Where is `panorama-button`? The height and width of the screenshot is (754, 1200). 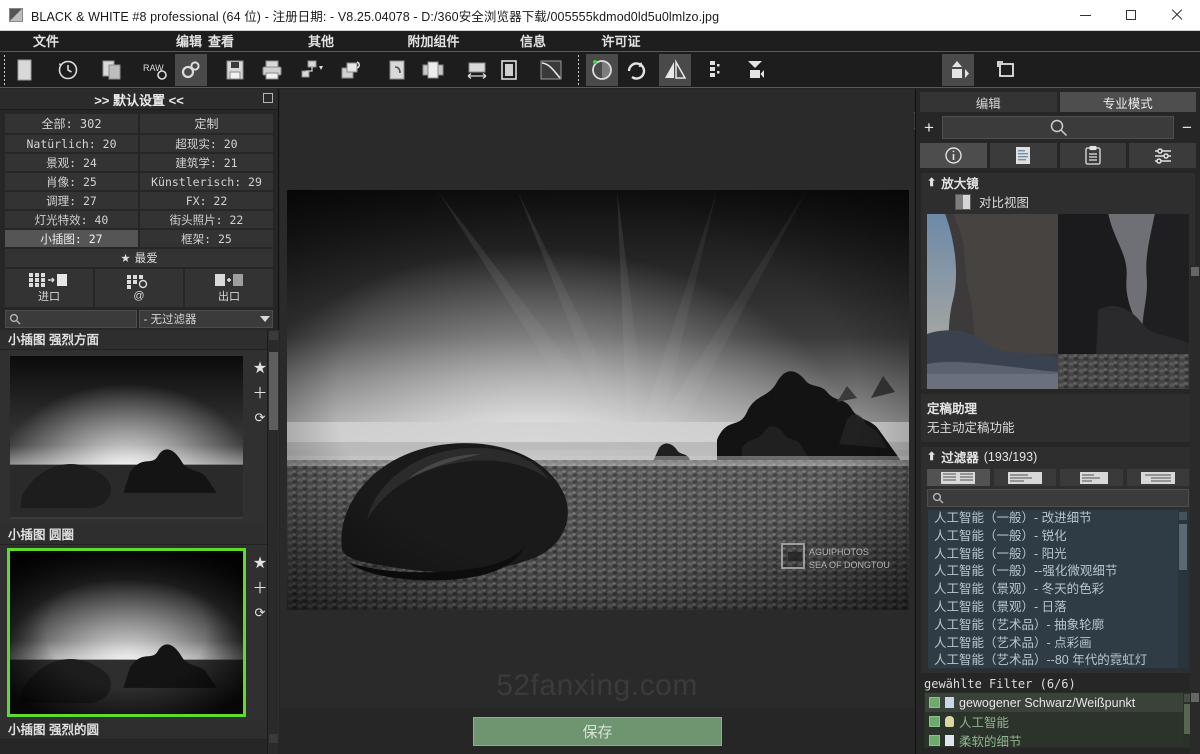 panorama-button is located at coordinates (433, 70).